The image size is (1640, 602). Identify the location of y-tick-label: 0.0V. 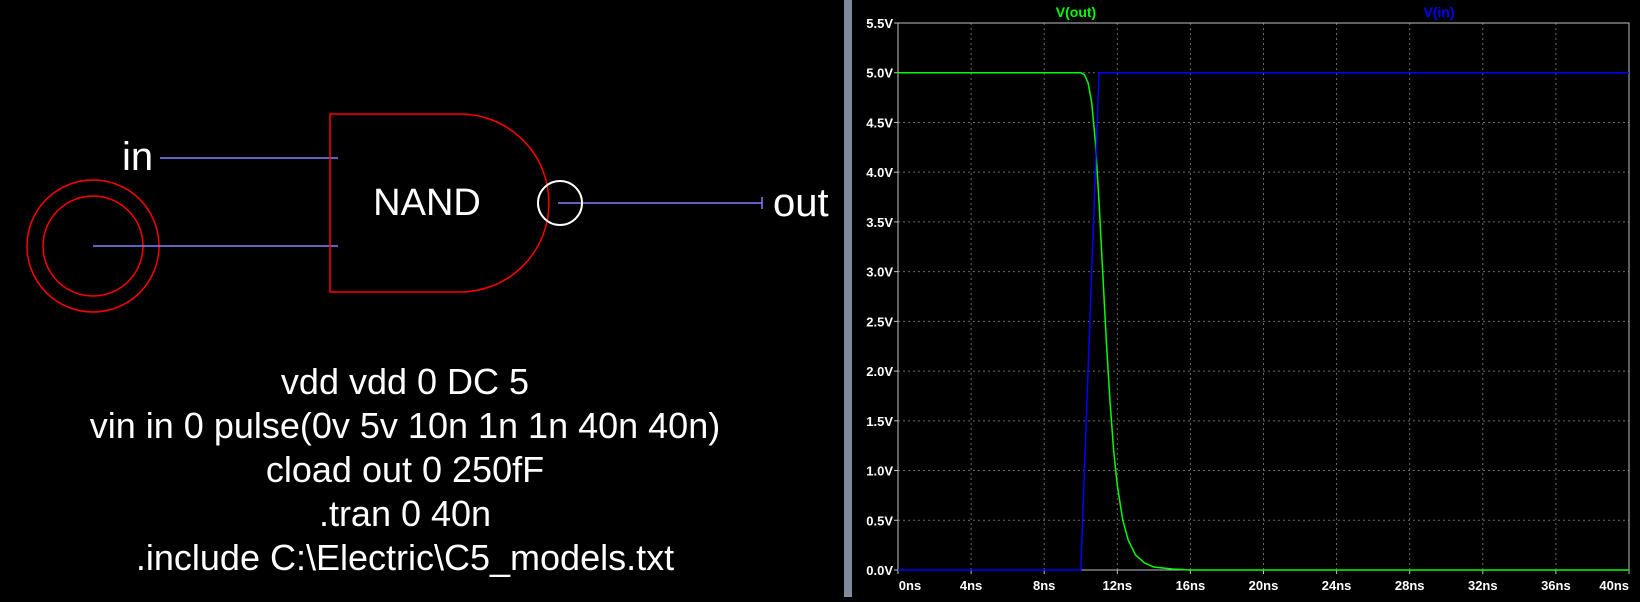
(879, 570).